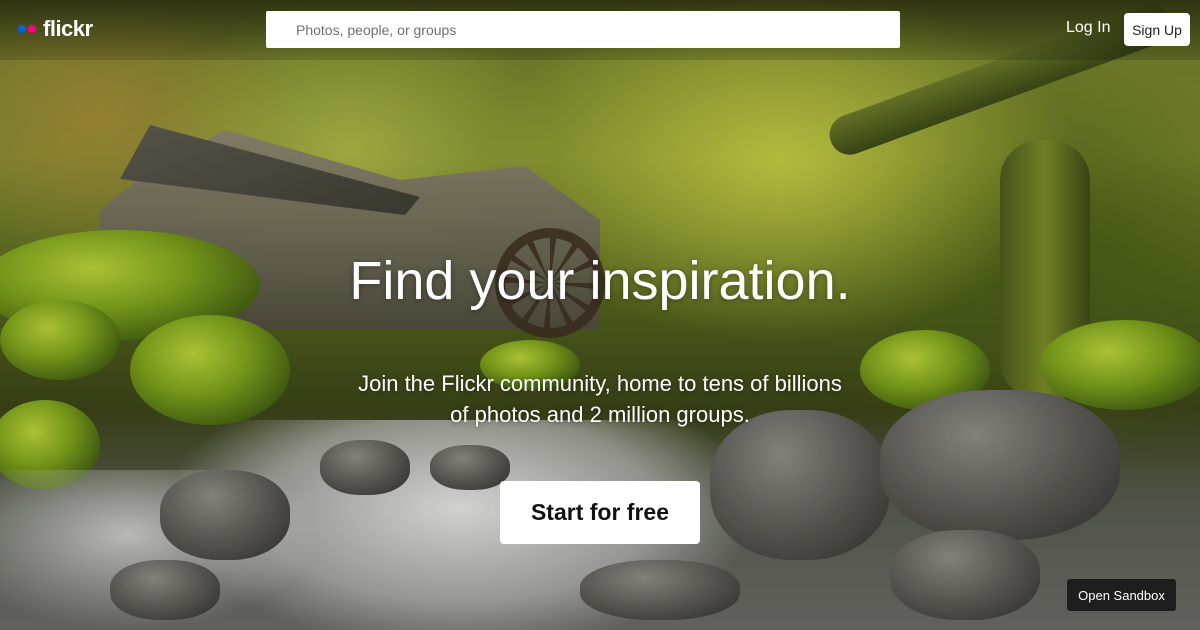  What do you see at coordinates (1157, 29) in the screenshot?
I see `sign-up-button: Sign Up` at bounding box center [1157, 29].